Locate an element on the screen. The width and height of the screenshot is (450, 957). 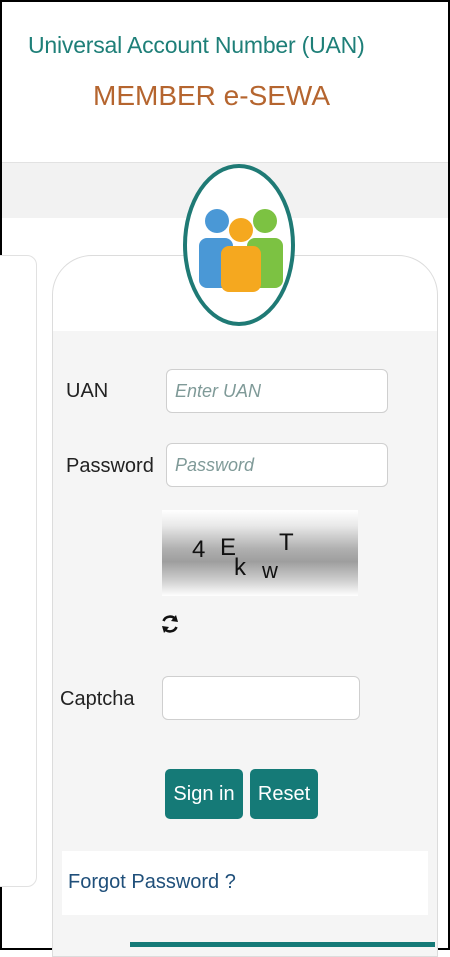
users-group-icon is located at coordinates (241, 250).